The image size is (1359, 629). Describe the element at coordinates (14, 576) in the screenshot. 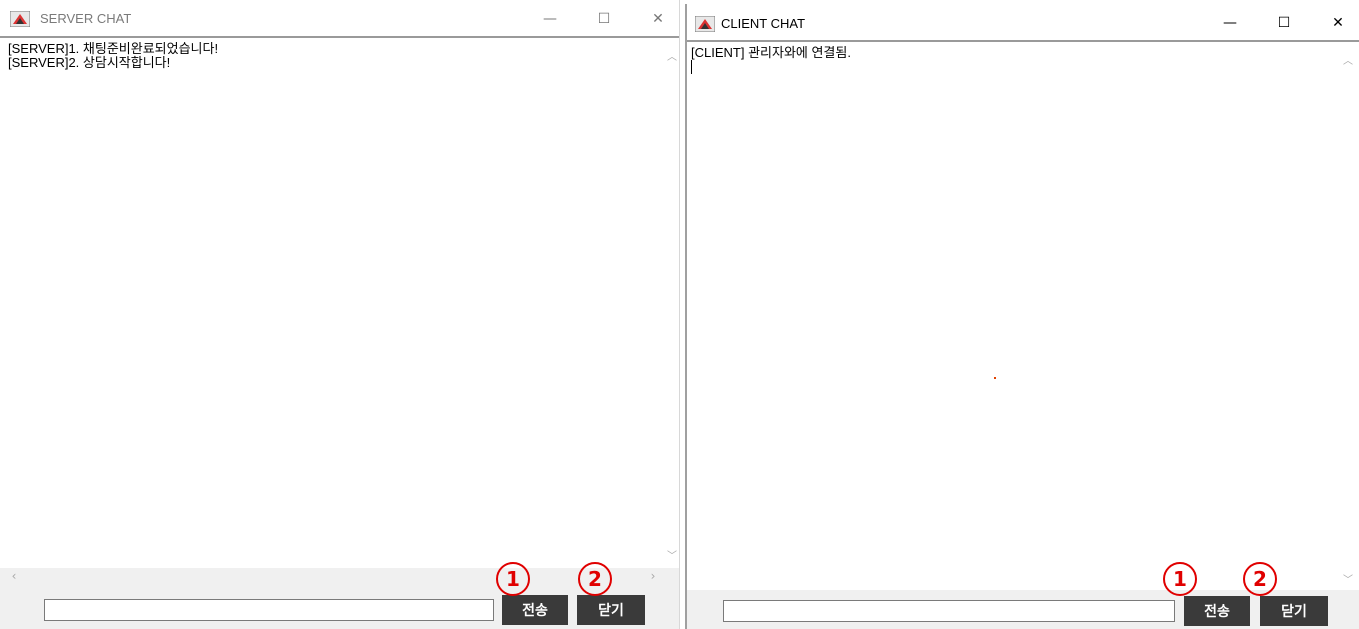

I see `scroll-left-icon: ‹` at that location.